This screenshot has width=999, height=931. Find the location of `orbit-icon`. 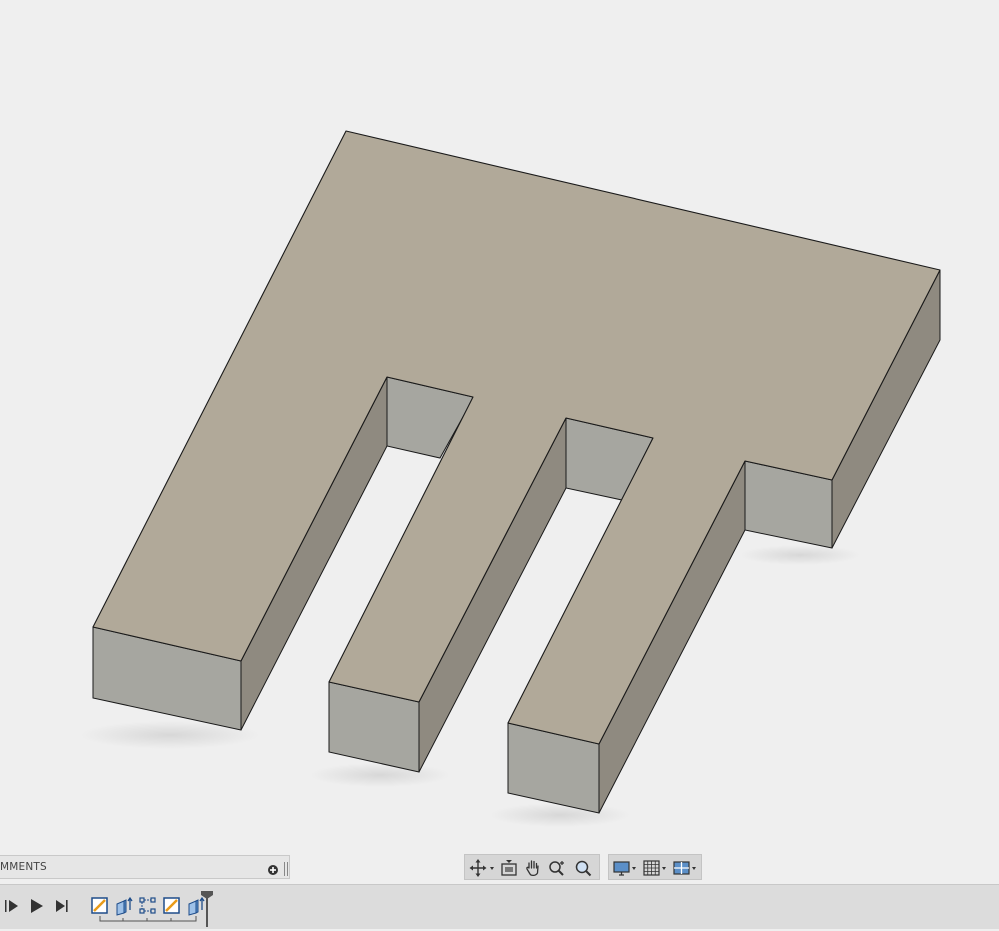

orbit-icon is located at coordinates (482, 868).